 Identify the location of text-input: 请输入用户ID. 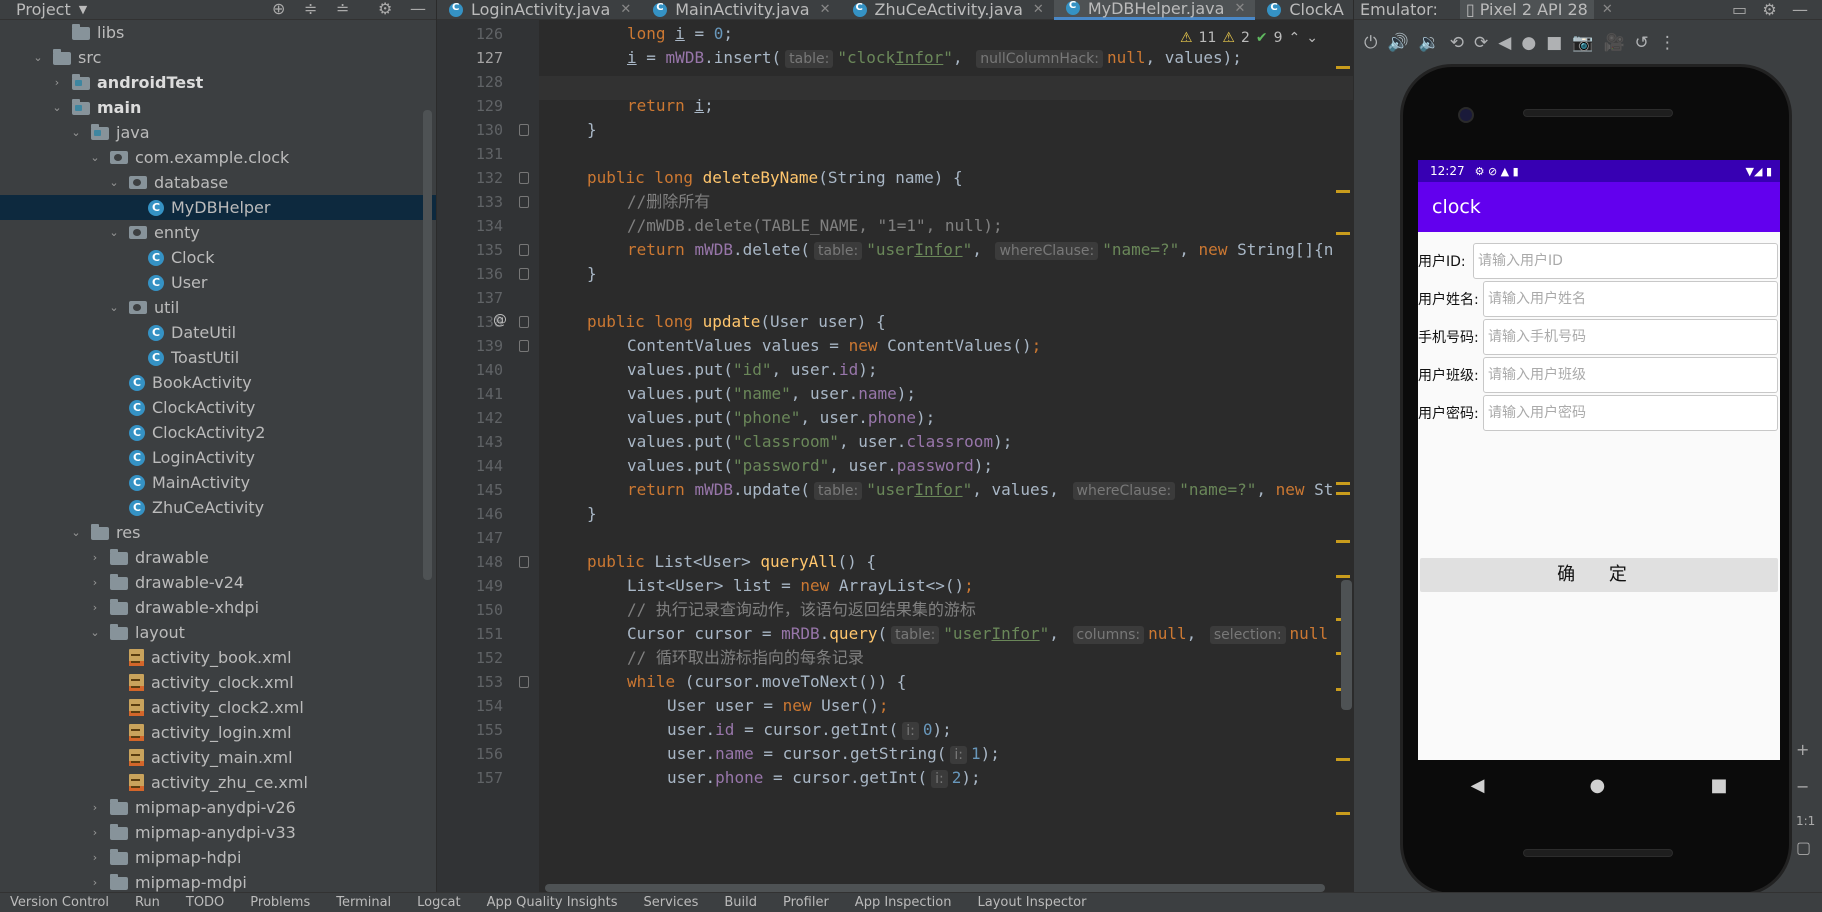
(1625, 261).